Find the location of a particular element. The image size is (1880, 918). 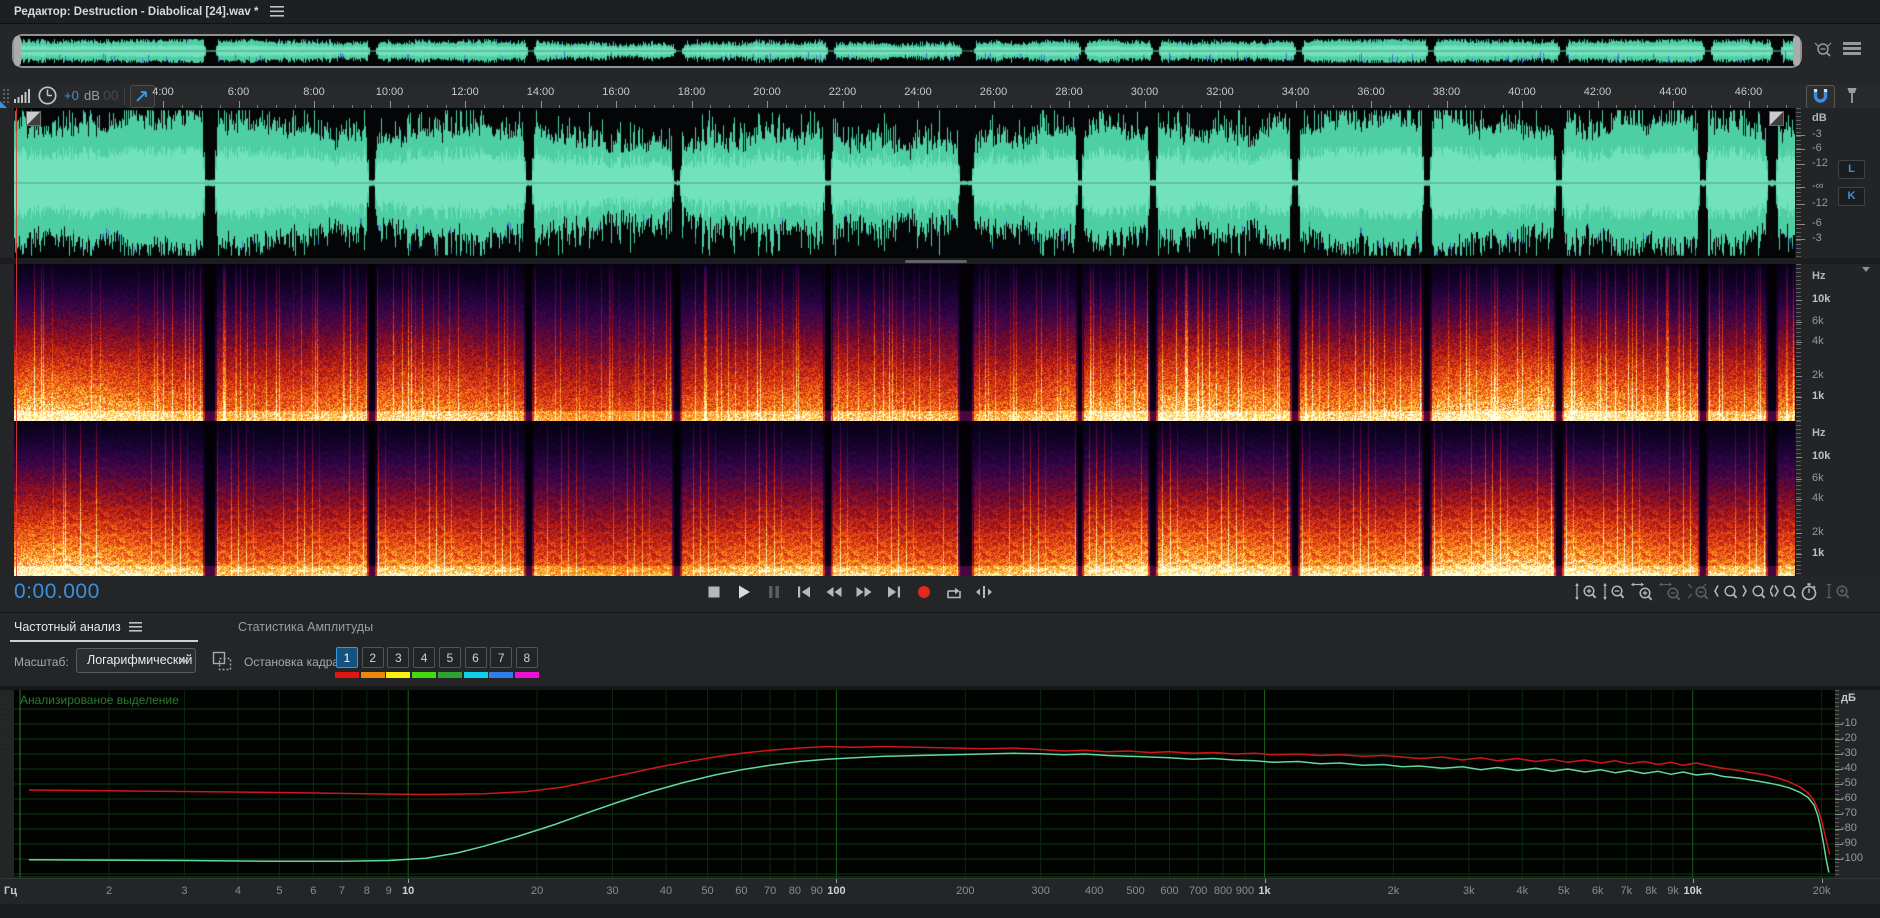

transport-fast-forward-button is located at coordinates (866, 593).